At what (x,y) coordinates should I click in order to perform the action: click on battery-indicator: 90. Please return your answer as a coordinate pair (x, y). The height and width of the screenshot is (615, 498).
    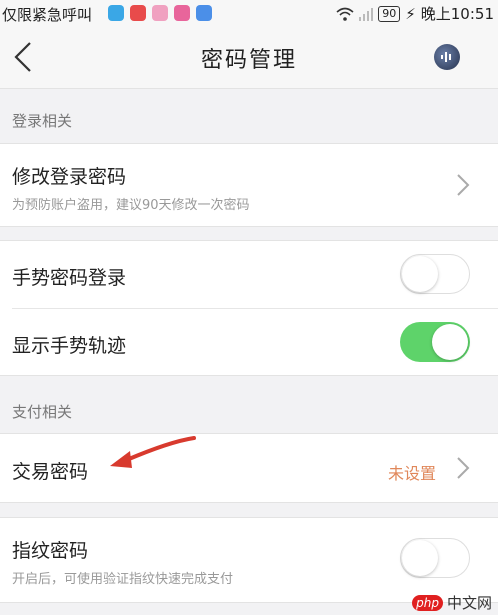
    Looking at the image, I should click on (389, 13).